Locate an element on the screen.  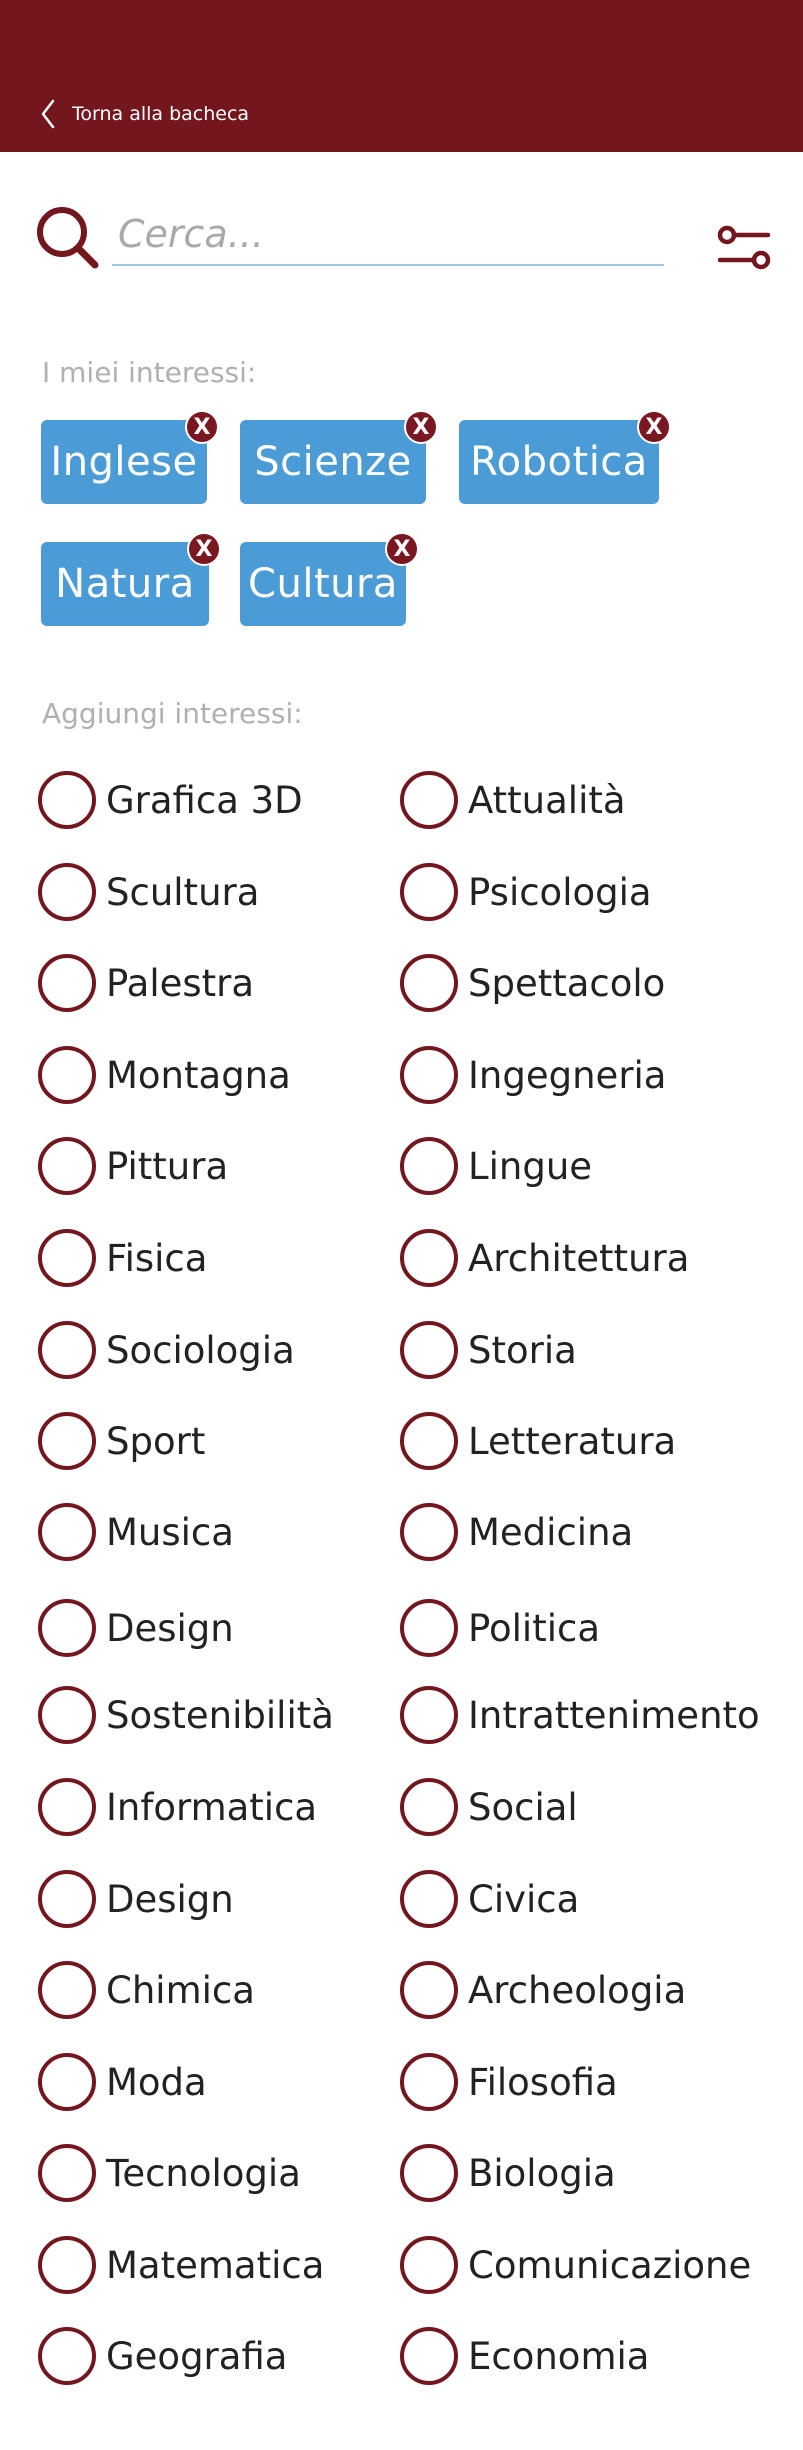
interest-option-label: Politica is located at coordinates (534, 1628).